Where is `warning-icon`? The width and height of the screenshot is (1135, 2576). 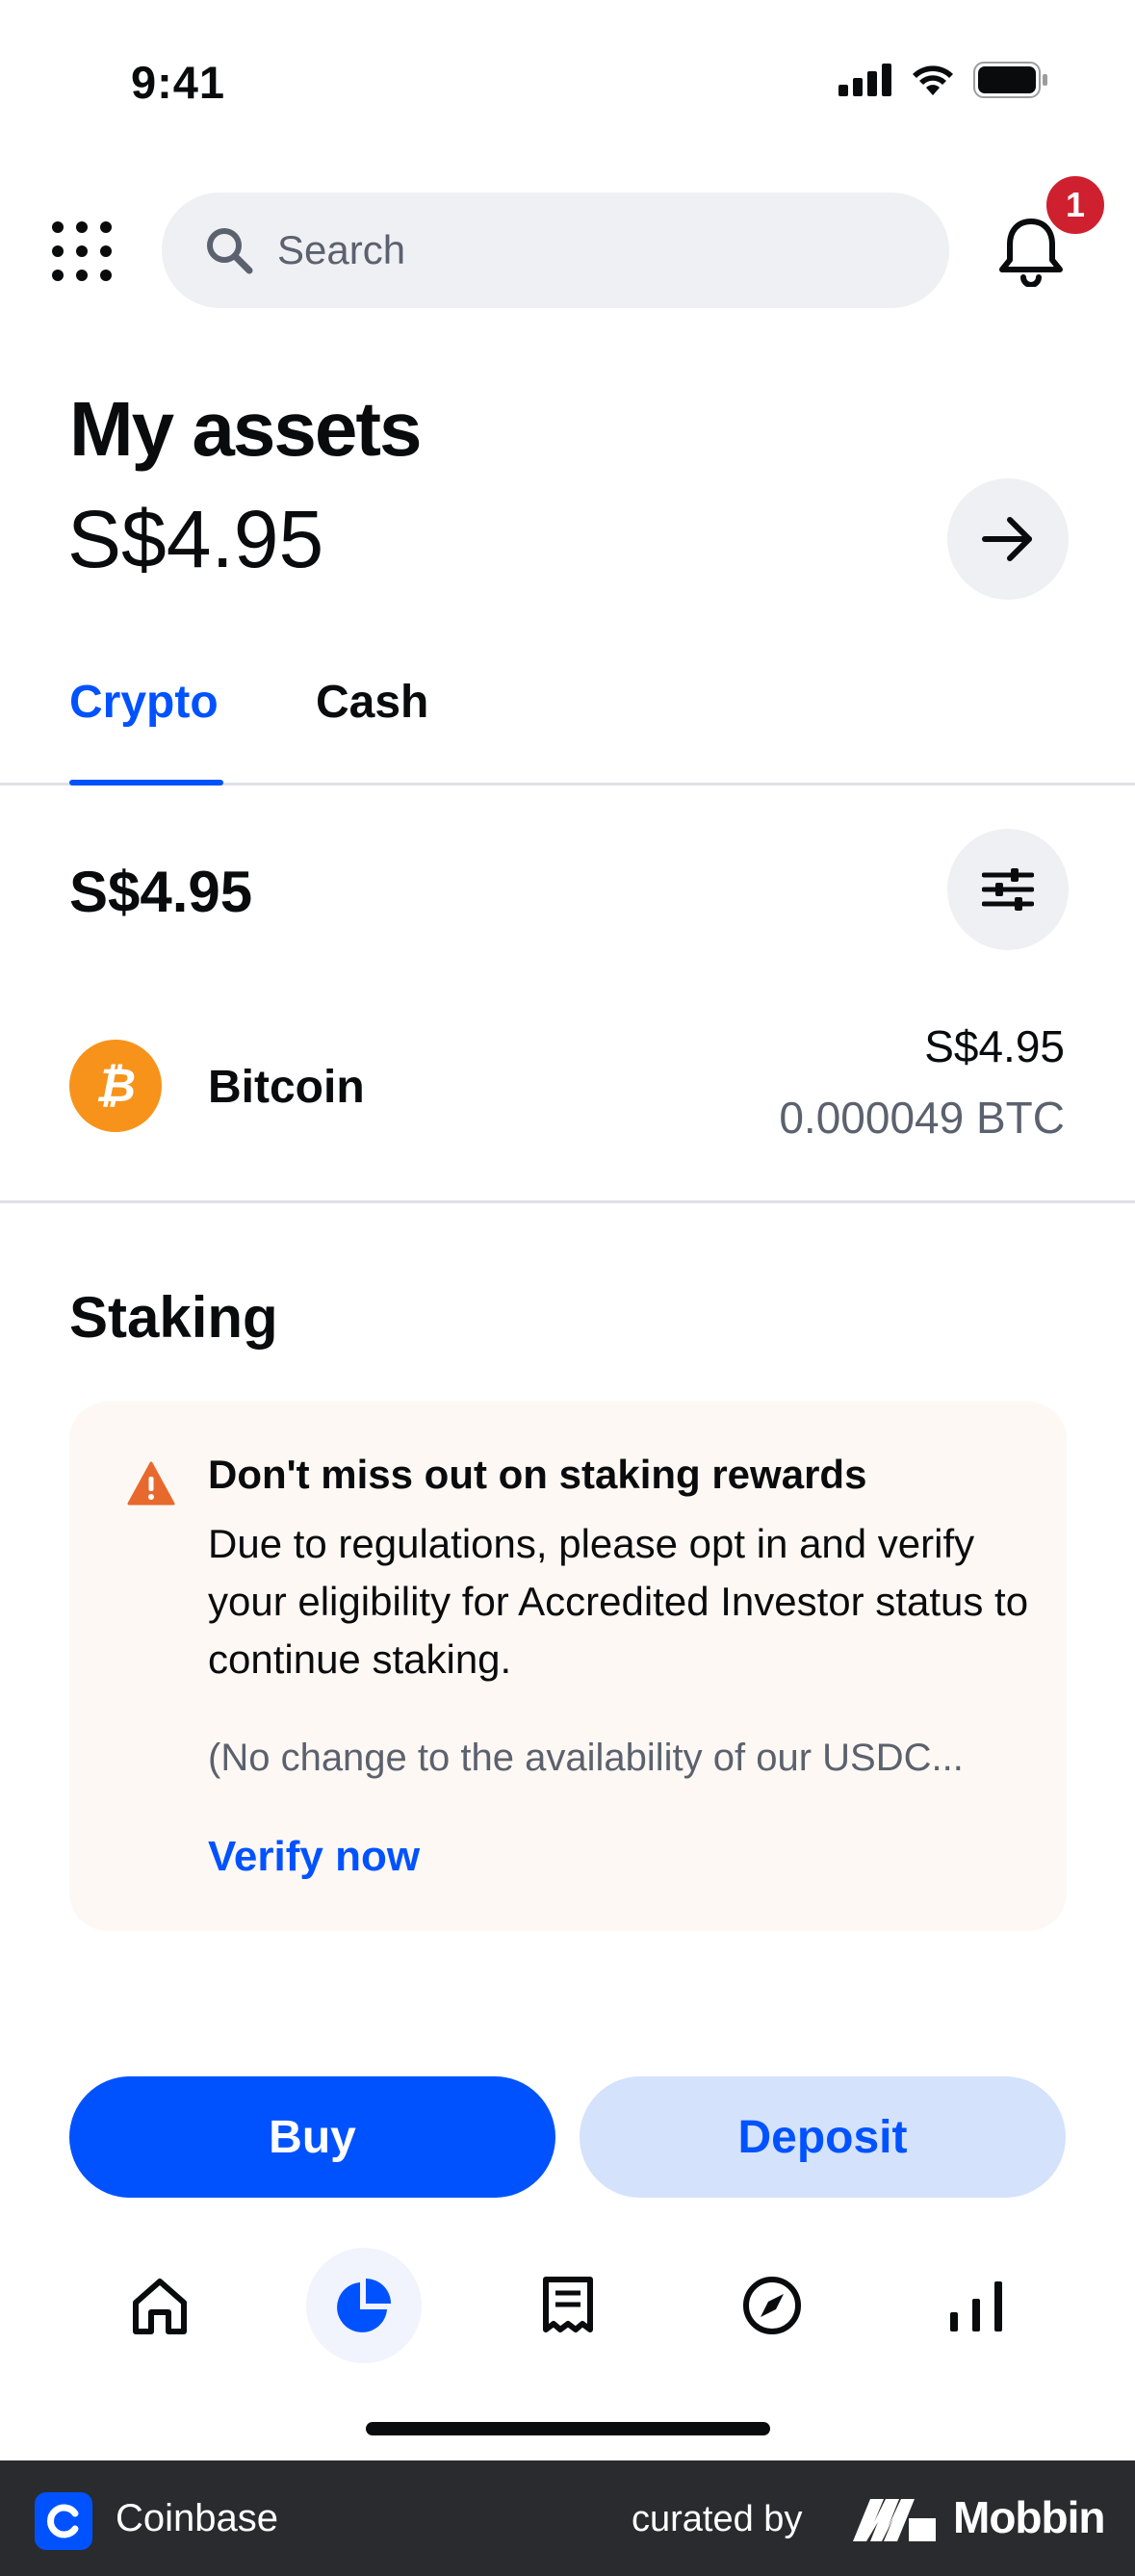
warning-icon is located at coordinates (151, 1484).